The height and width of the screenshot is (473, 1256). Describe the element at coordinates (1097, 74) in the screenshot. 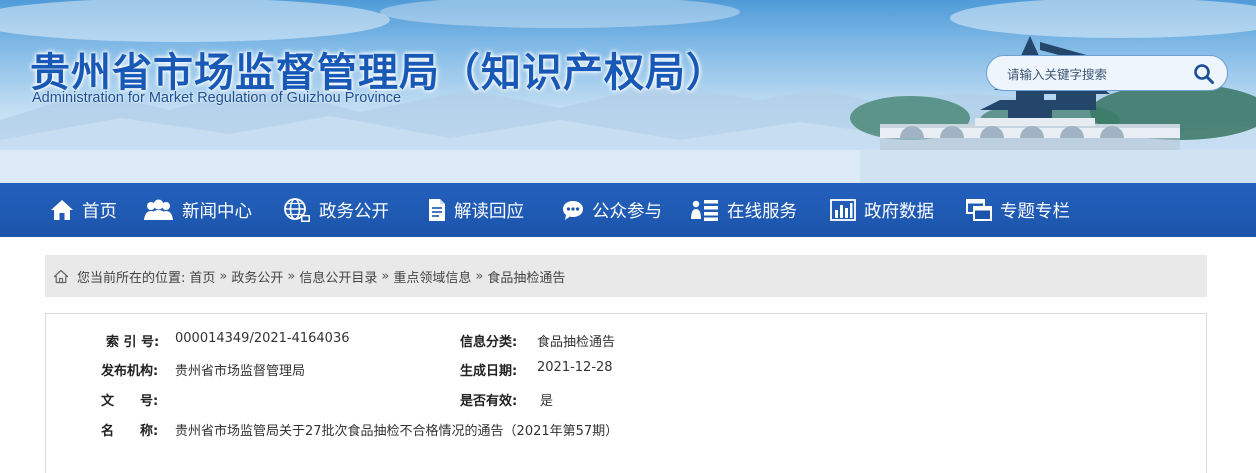

I see `search-input` at that location.